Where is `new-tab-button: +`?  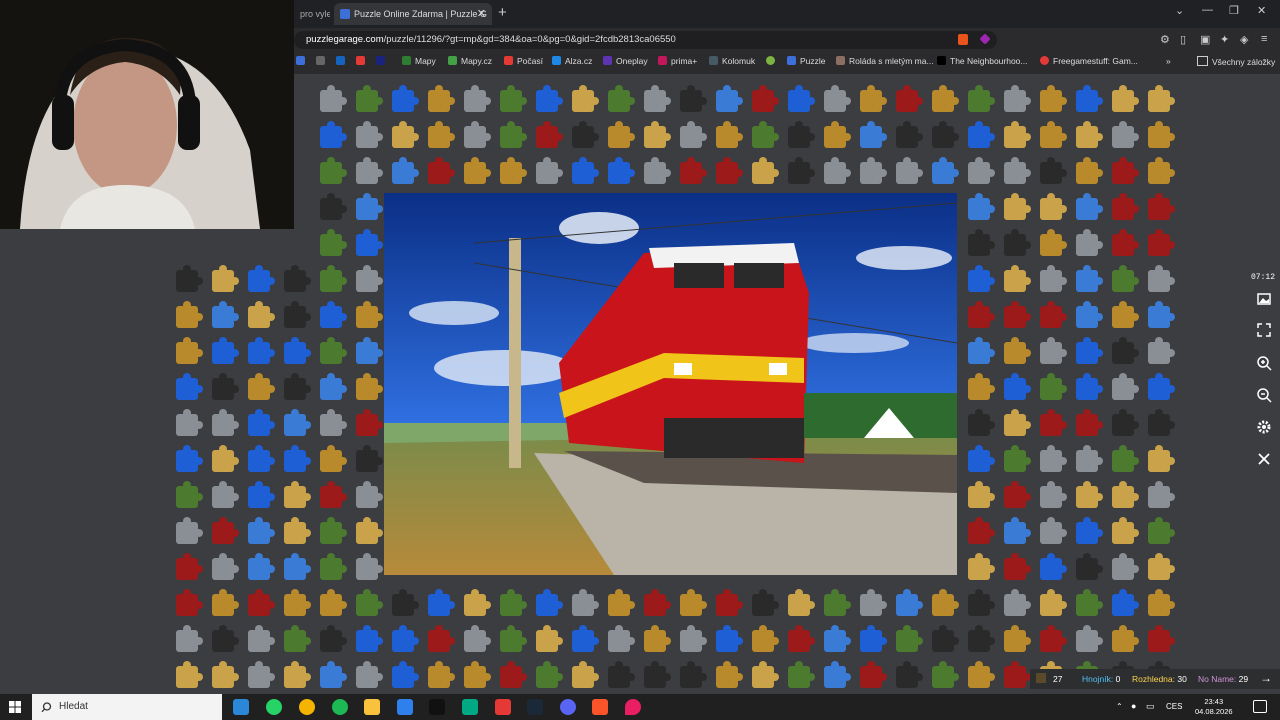 new-tab-button: + is located at coordinates (502, 13).